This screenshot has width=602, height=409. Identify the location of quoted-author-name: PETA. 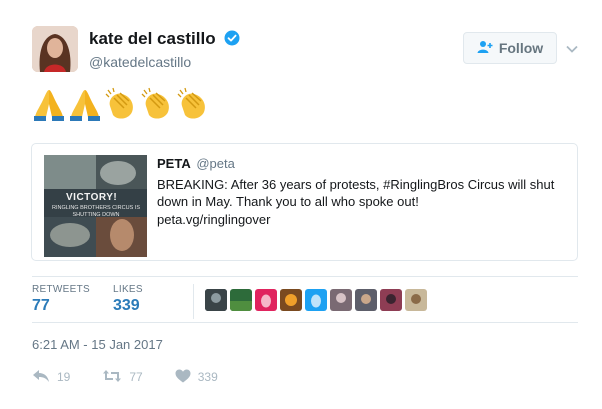
(174, 163).